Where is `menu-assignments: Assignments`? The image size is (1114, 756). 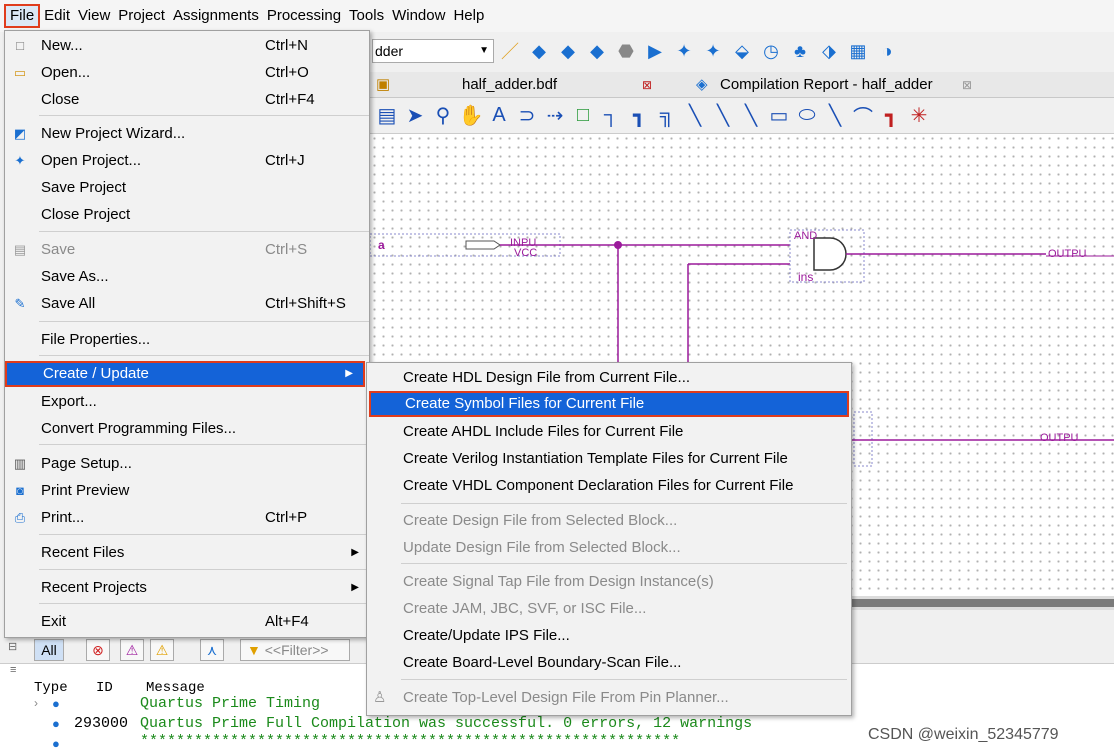 menu-assignments: Assignments is located at coordinates (216, 16).